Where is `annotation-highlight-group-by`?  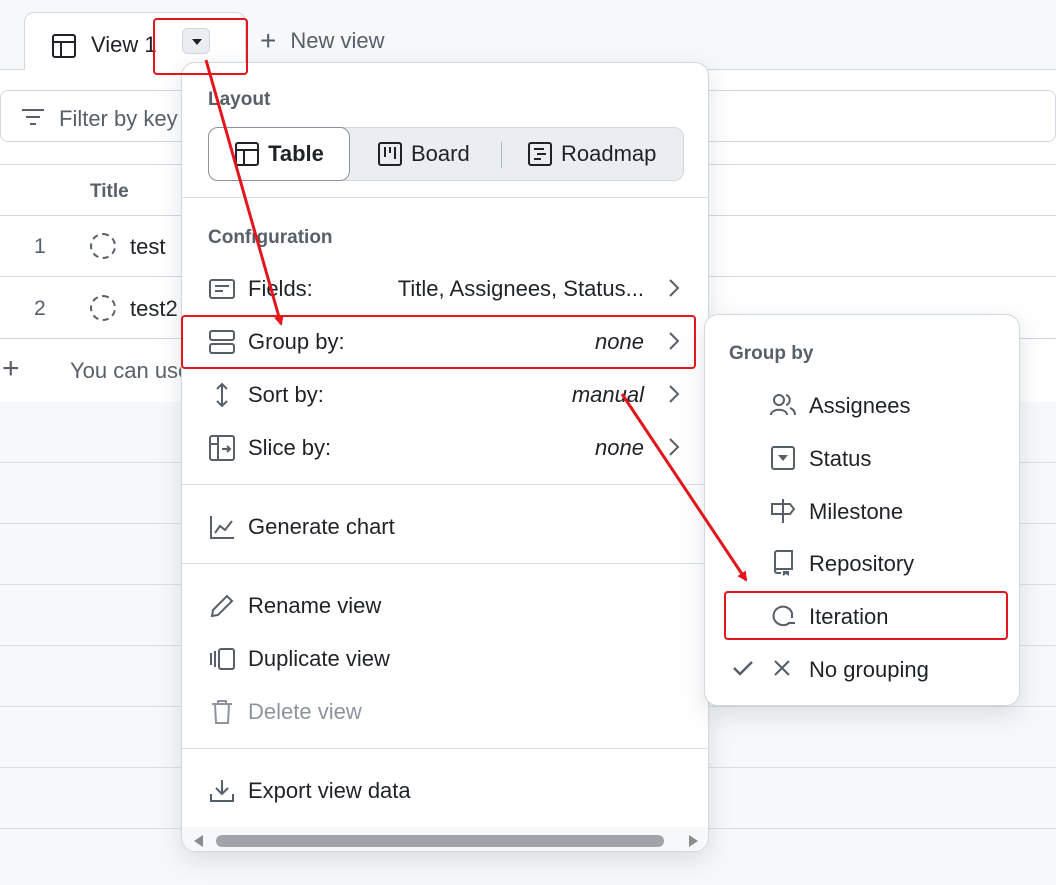 annotation-highlight-group-by is located at coordinates (438, 342).